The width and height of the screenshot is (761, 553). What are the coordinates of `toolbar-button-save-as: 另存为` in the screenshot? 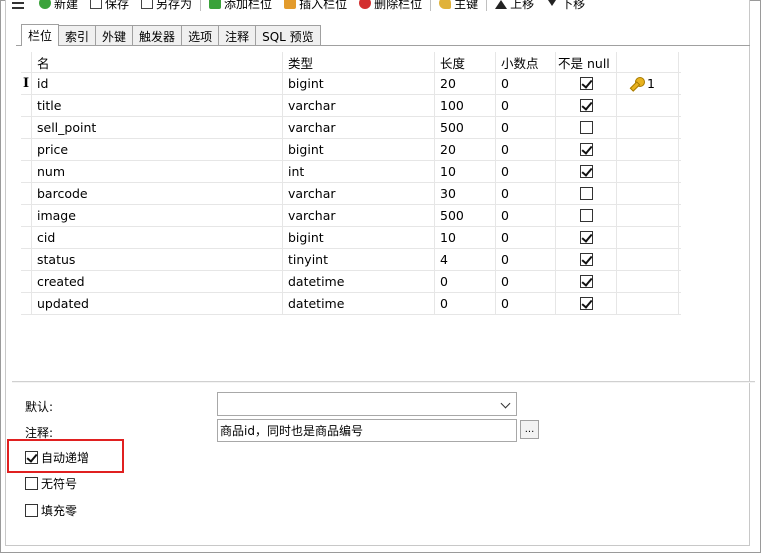 It's located at (166, 6).